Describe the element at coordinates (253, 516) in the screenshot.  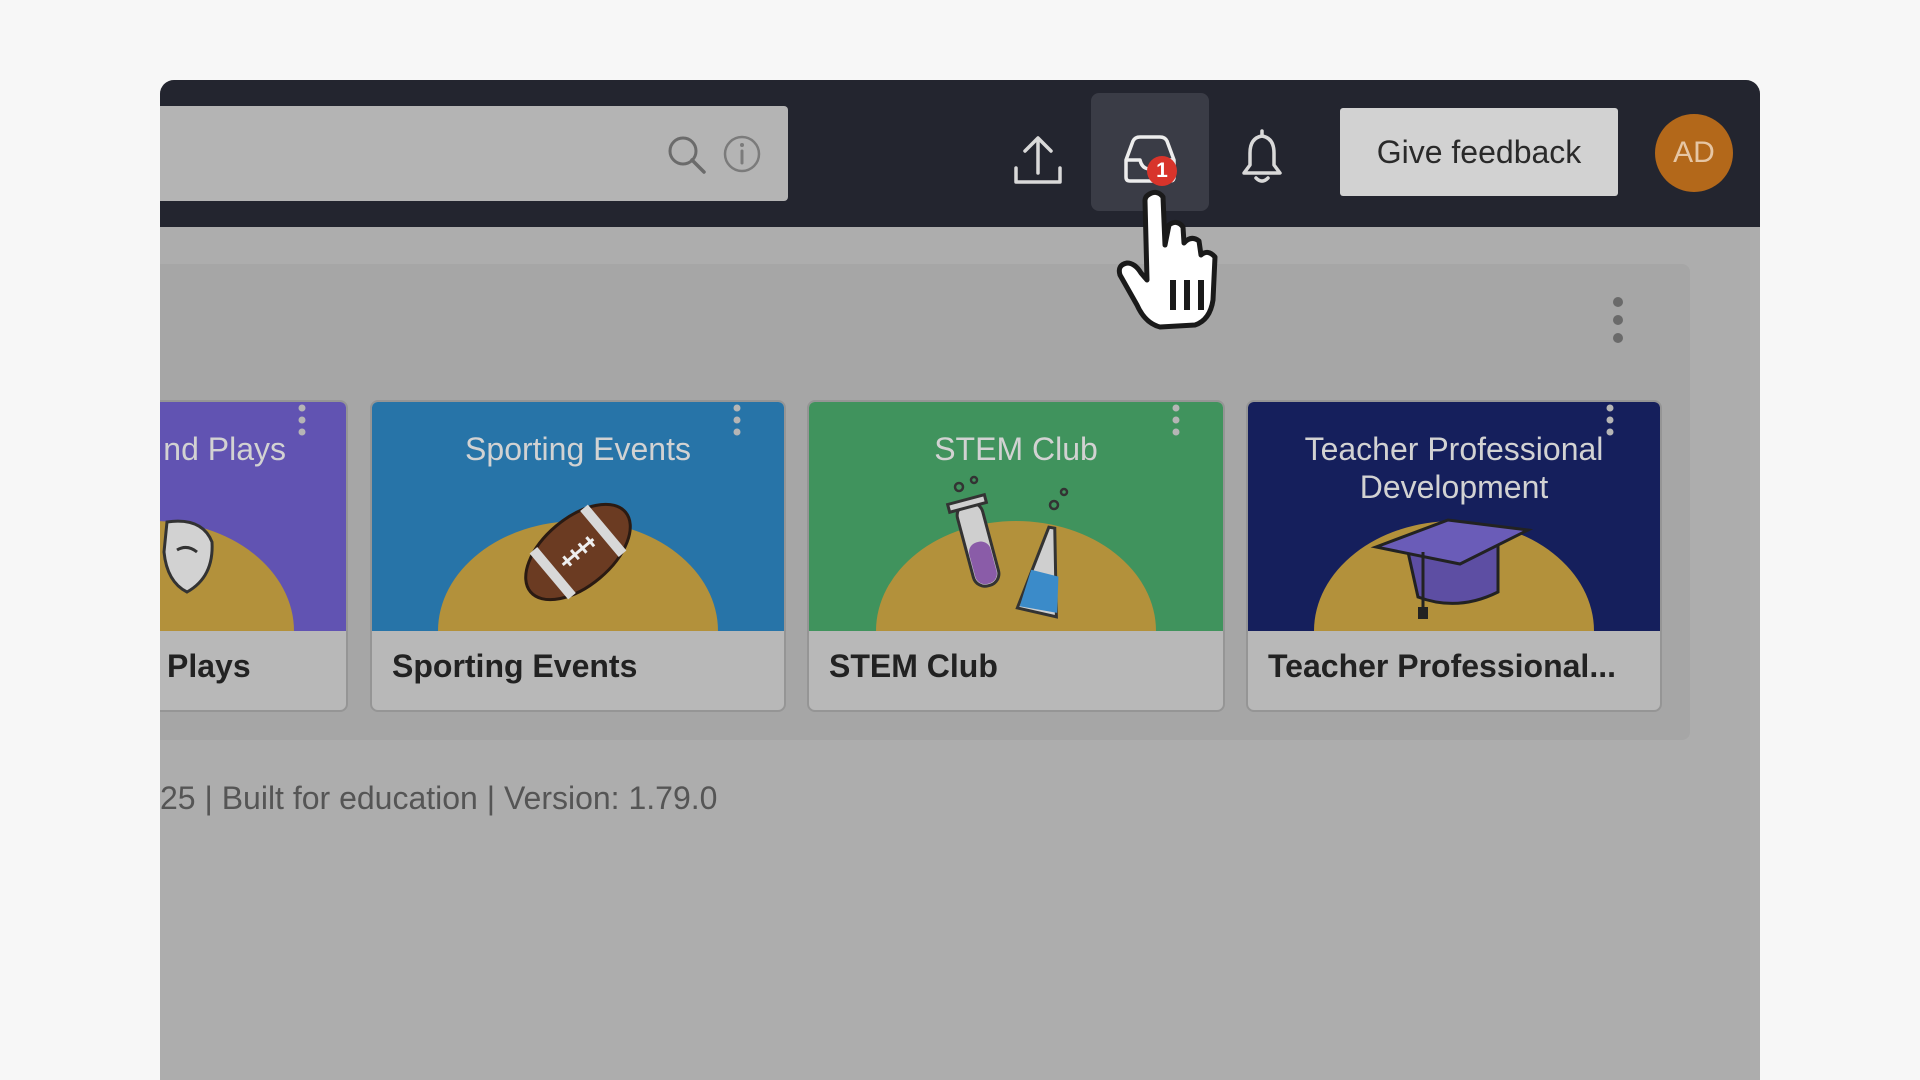
I see `card-banner: nd Plays` at that location.